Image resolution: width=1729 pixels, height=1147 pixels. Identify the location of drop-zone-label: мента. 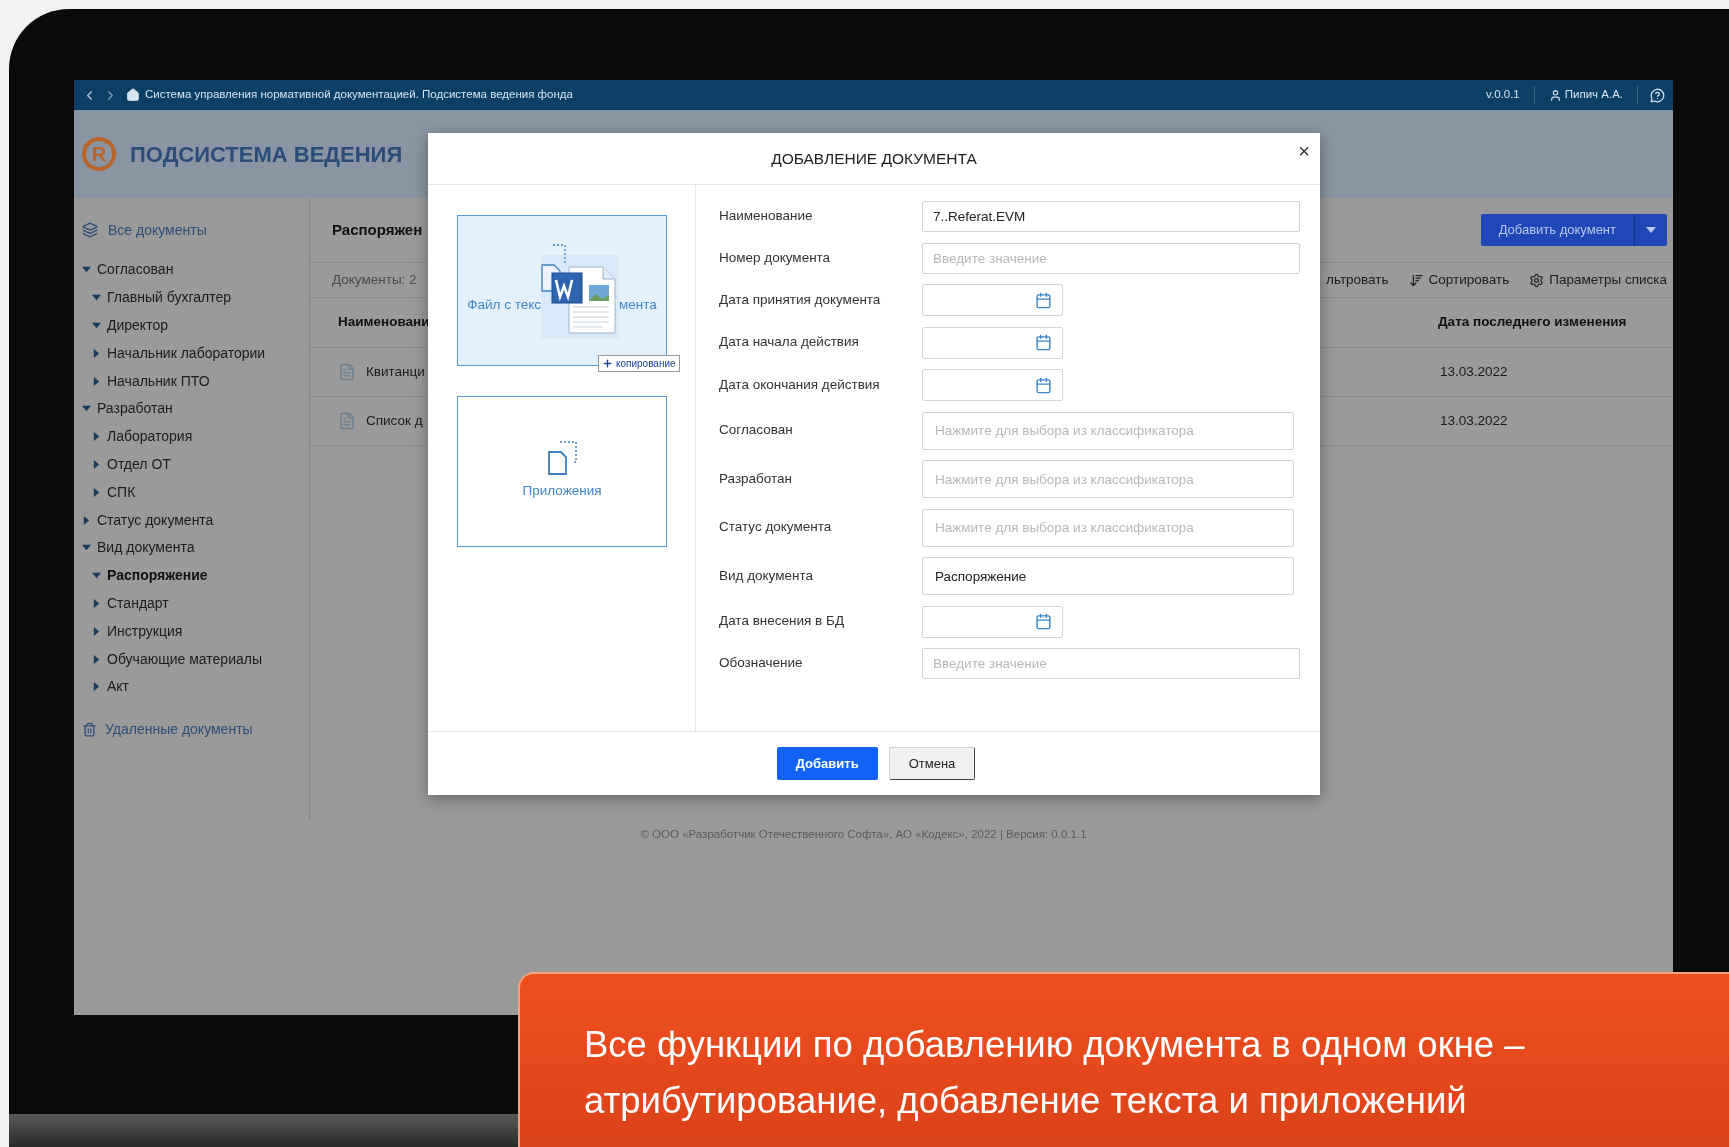
(638, 305).